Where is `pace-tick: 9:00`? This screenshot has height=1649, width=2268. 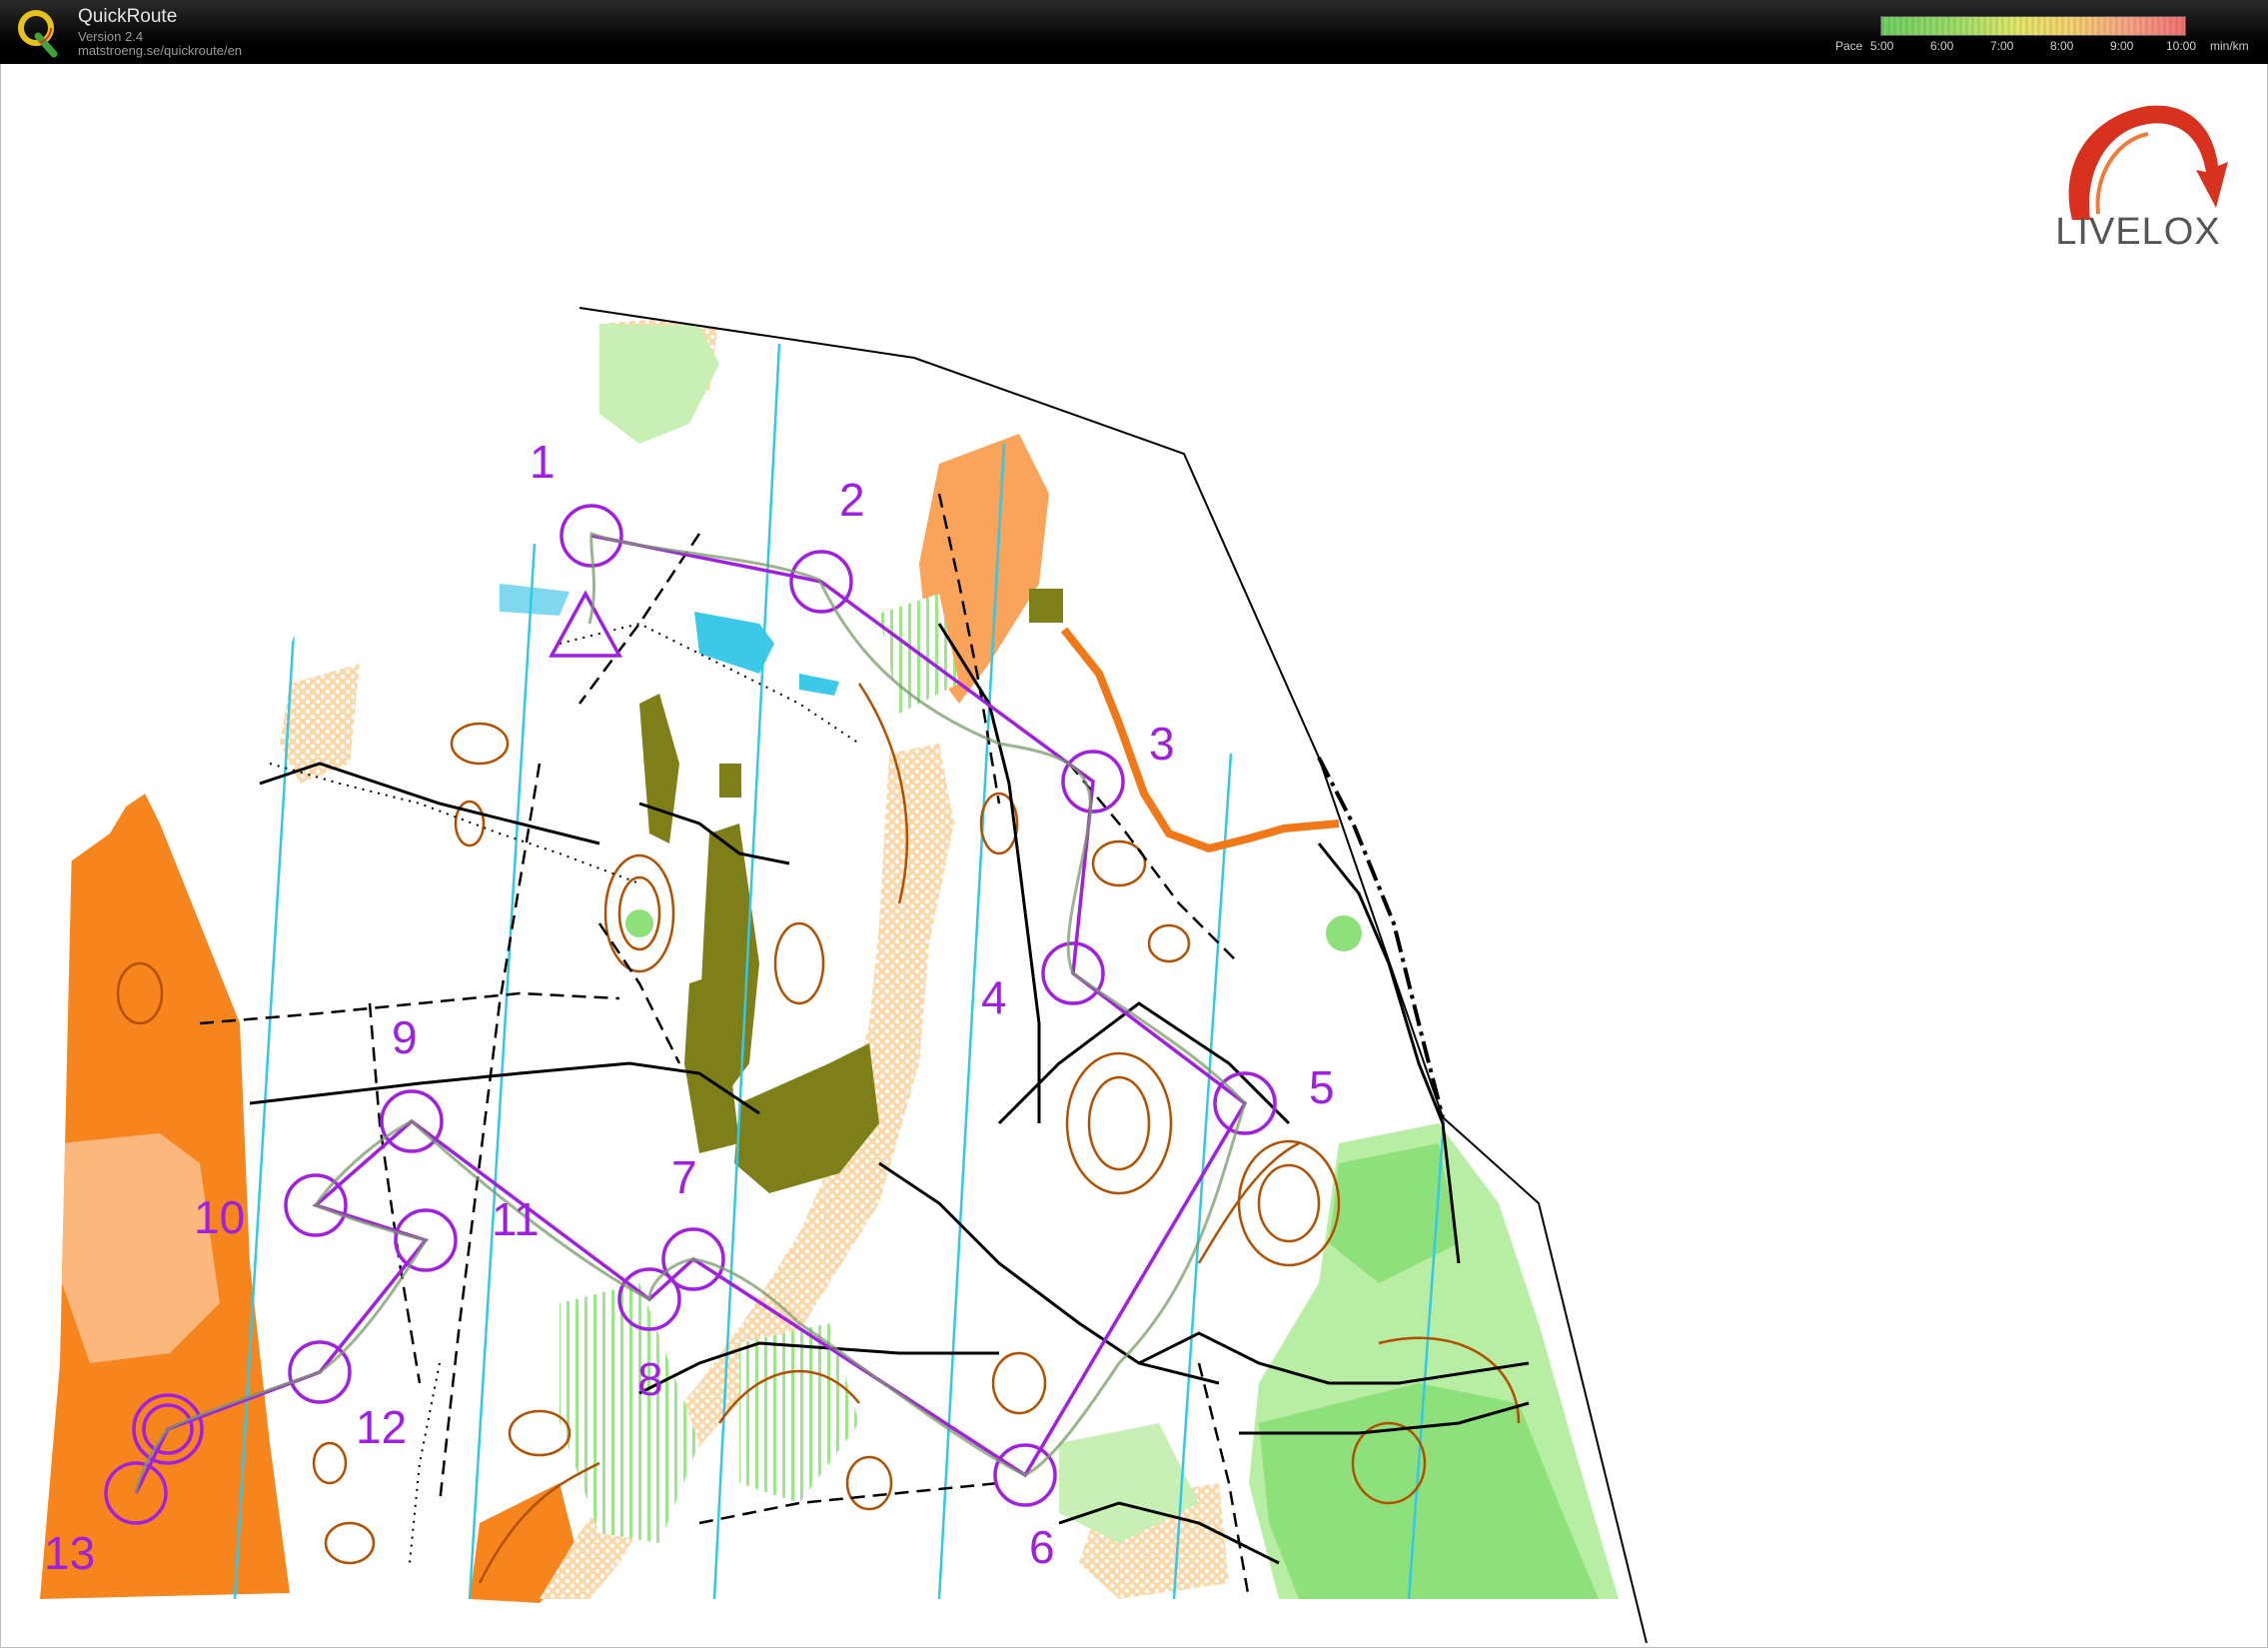 pace-tick: 9:00 is located at coordinates (2122, 46).